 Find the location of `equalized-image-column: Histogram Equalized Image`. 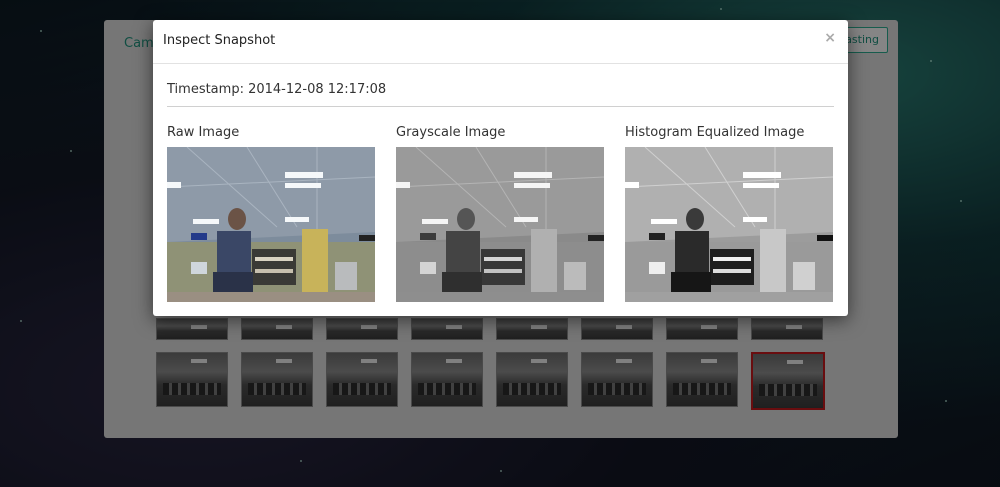

equalized-image-column: Histogram Equalized Image is located at coordinates (729, 213).